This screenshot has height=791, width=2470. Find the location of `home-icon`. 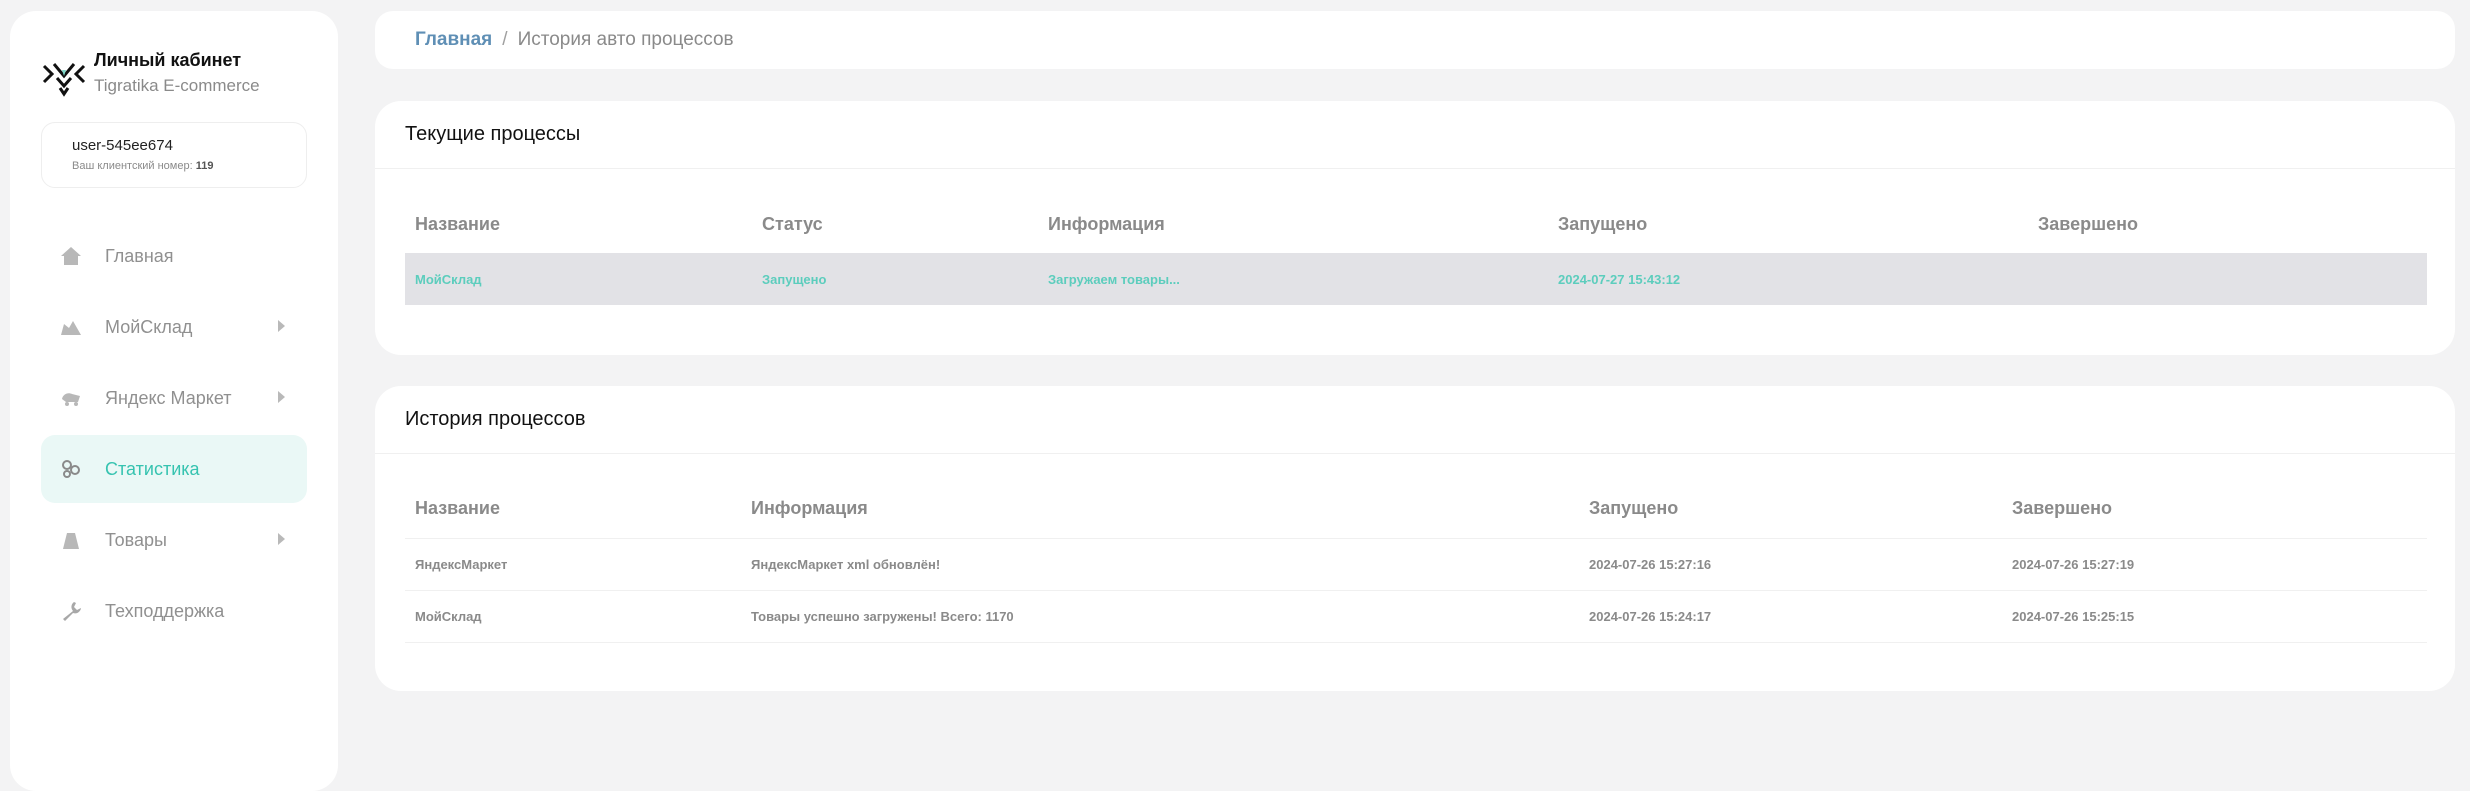

home-icon is located at coordinates (71, 256).